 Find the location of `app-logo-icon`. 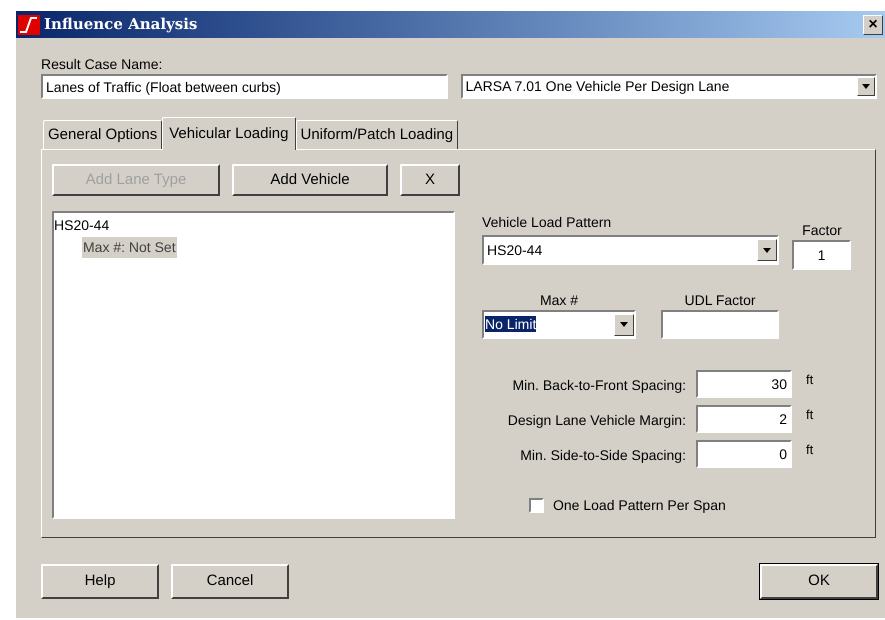

app-logo-icon is located at coordinates (29, 24).